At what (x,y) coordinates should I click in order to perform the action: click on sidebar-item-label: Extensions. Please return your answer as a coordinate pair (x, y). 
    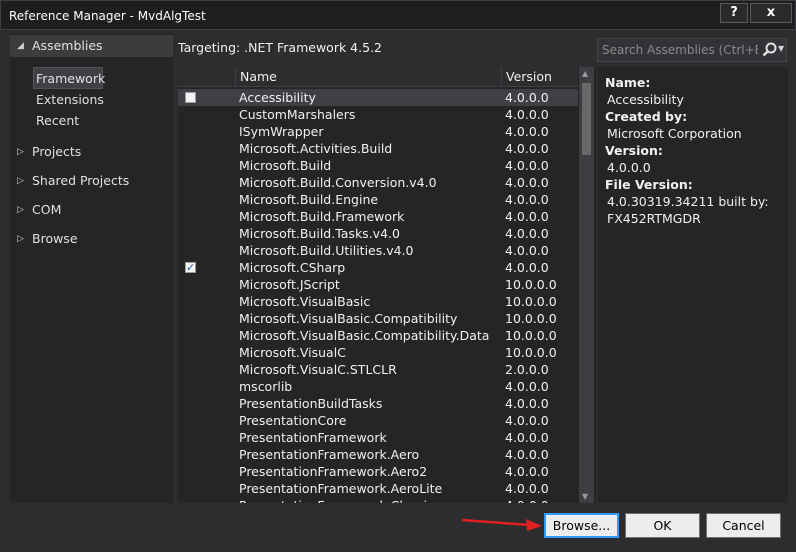
    Looking at the image, I should click on (70, 99).